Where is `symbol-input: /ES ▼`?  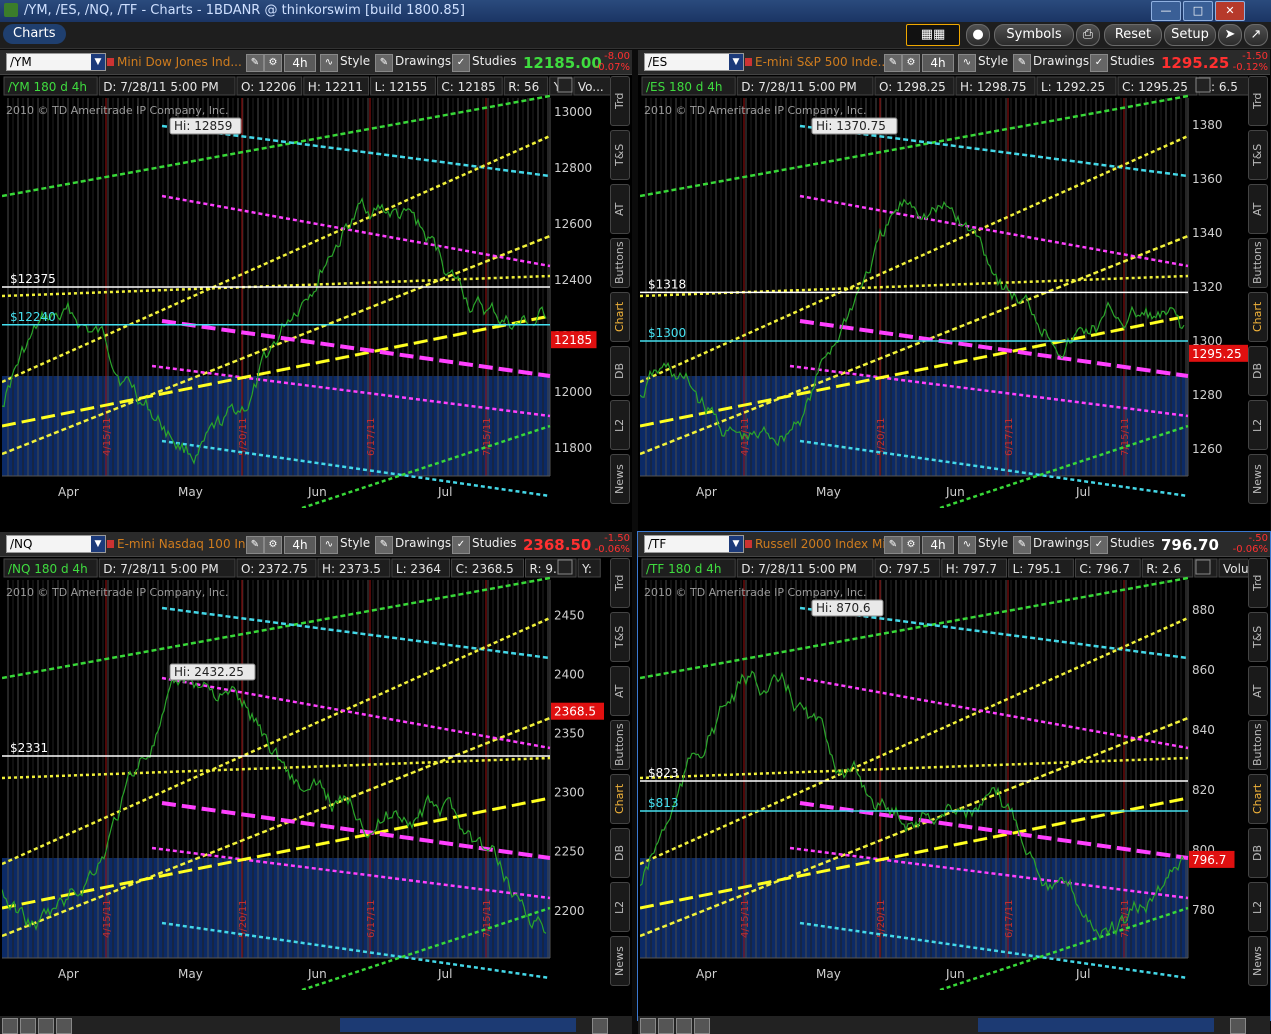 symbol-input: /ES ▼ is located at coordinates (694, 62).